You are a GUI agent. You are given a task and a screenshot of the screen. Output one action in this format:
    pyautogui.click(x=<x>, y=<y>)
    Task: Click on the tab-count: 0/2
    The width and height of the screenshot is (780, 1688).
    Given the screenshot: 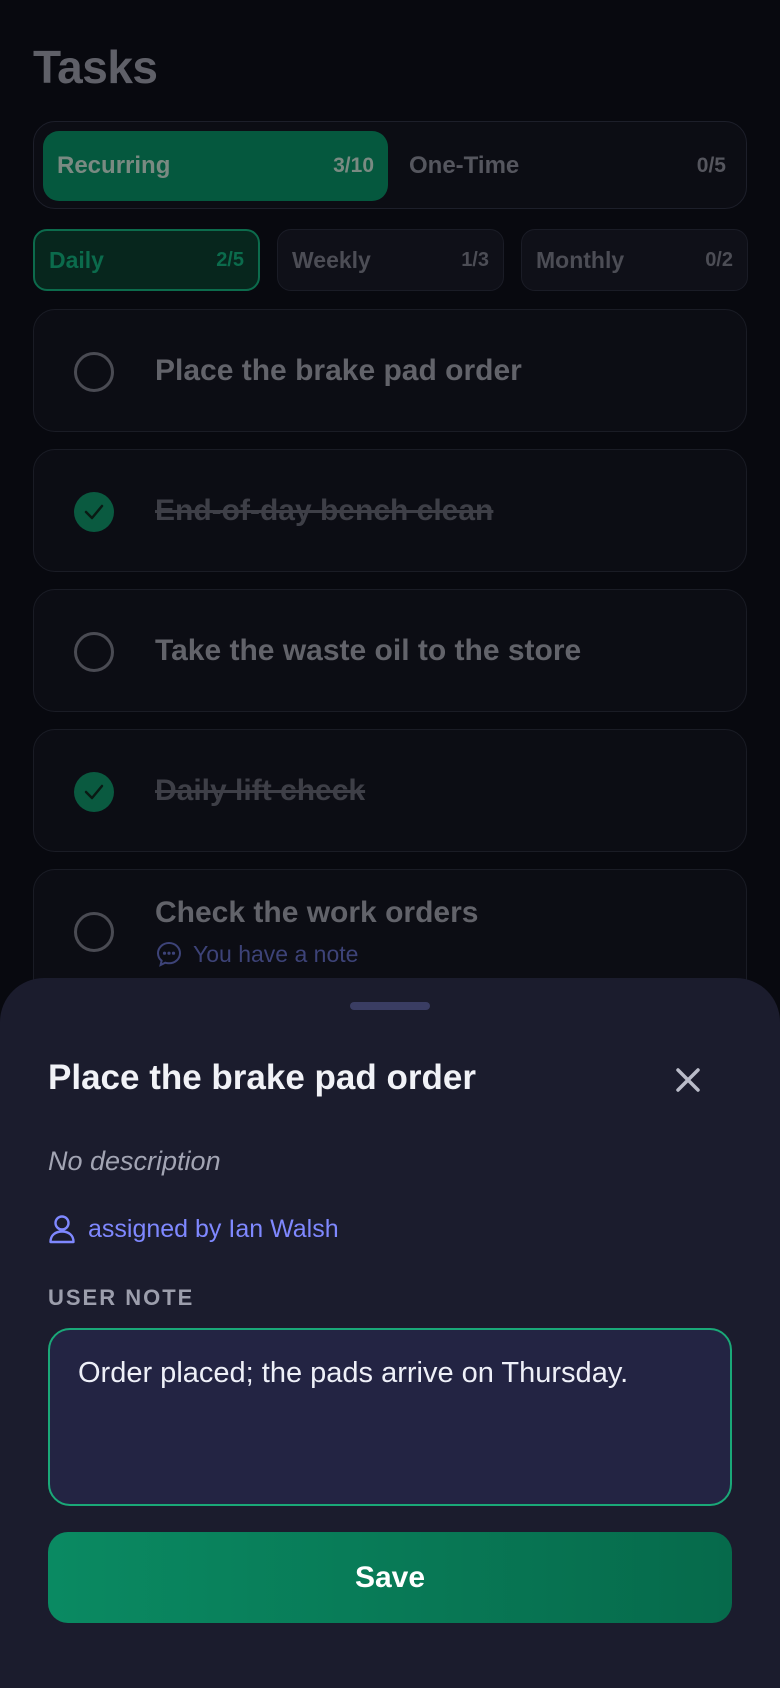 What is the action you would take?
    pyautogui.click(x=719, y=259)
    